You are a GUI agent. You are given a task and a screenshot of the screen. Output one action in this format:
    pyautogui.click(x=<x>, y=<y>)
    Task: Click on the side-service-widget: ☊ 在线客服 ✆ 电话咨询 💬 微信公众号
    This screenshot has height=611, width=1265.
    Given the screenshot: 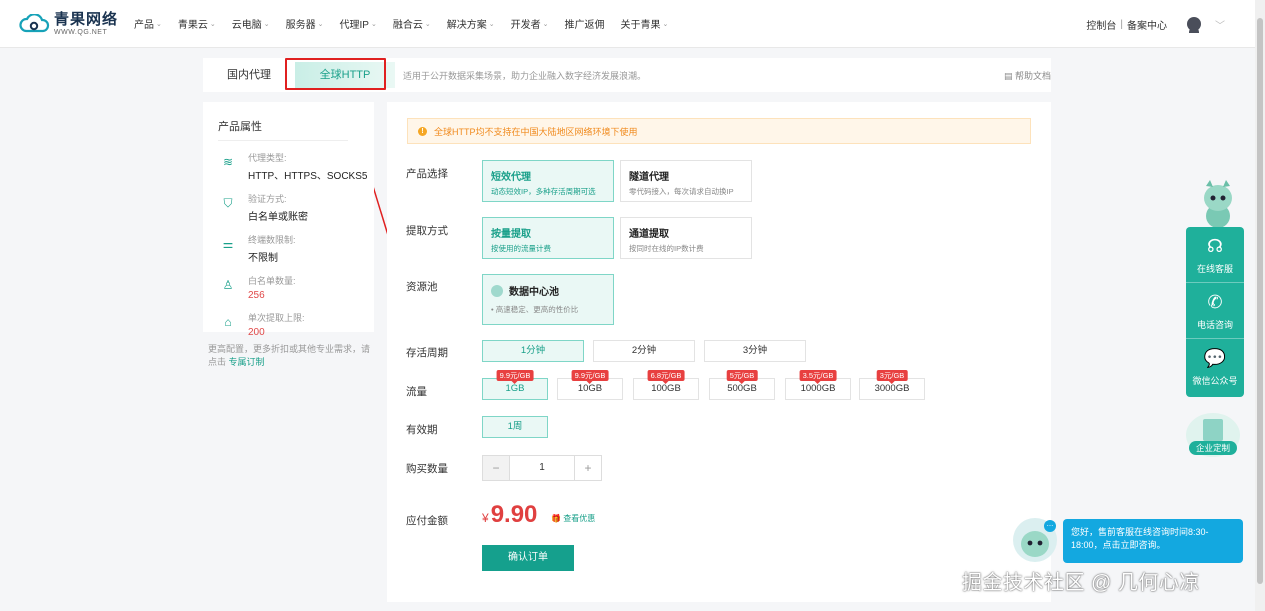 What is the action you would take?
    pyautogui.click(x=1215, y=312)
    